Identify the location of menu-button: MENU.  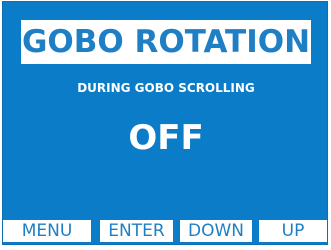
(47, 231).